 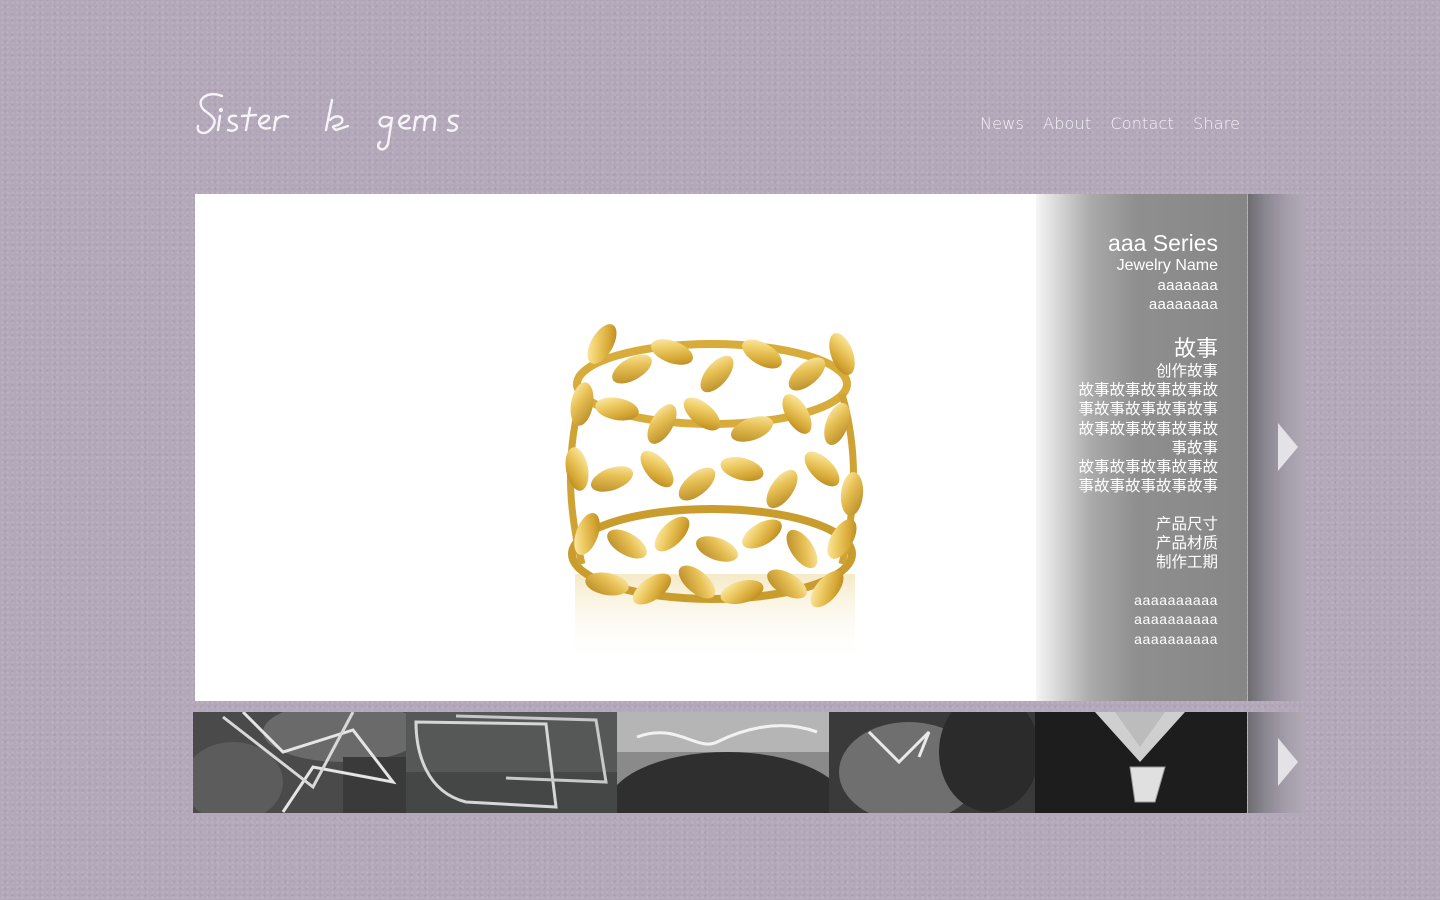 What do you see at coordinates (1176, 600) in the screenshot?
I see `spec-value-size: aaaaaaaaaa` at bounding box center [1176, 600].